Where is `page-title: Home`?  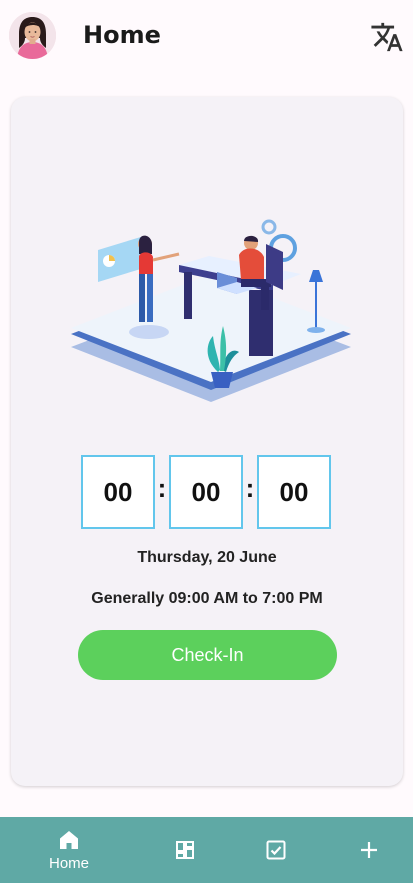
page-title: Home is located at coordinates (122, 35).